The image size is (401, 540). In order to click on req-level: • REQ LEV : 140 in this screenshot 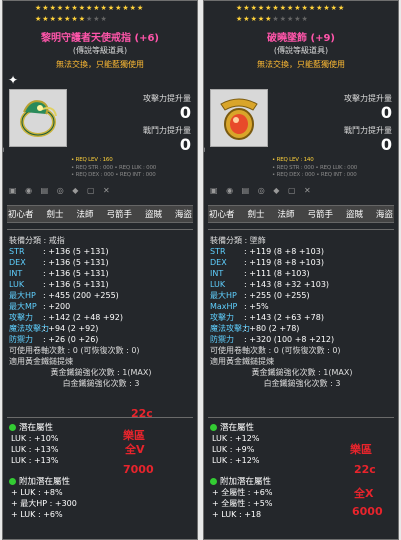, I will do `click(293, 160)`.